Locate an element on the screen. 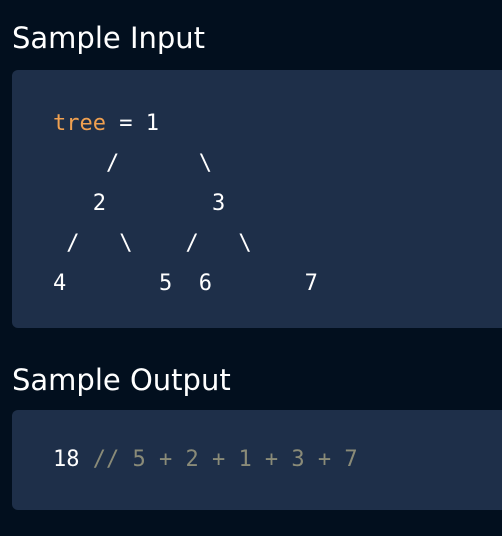 Image resolution: width=502 pixels, height=536 pixels. tree-assignment-root: = 1 is located at coordinates (132, 123).